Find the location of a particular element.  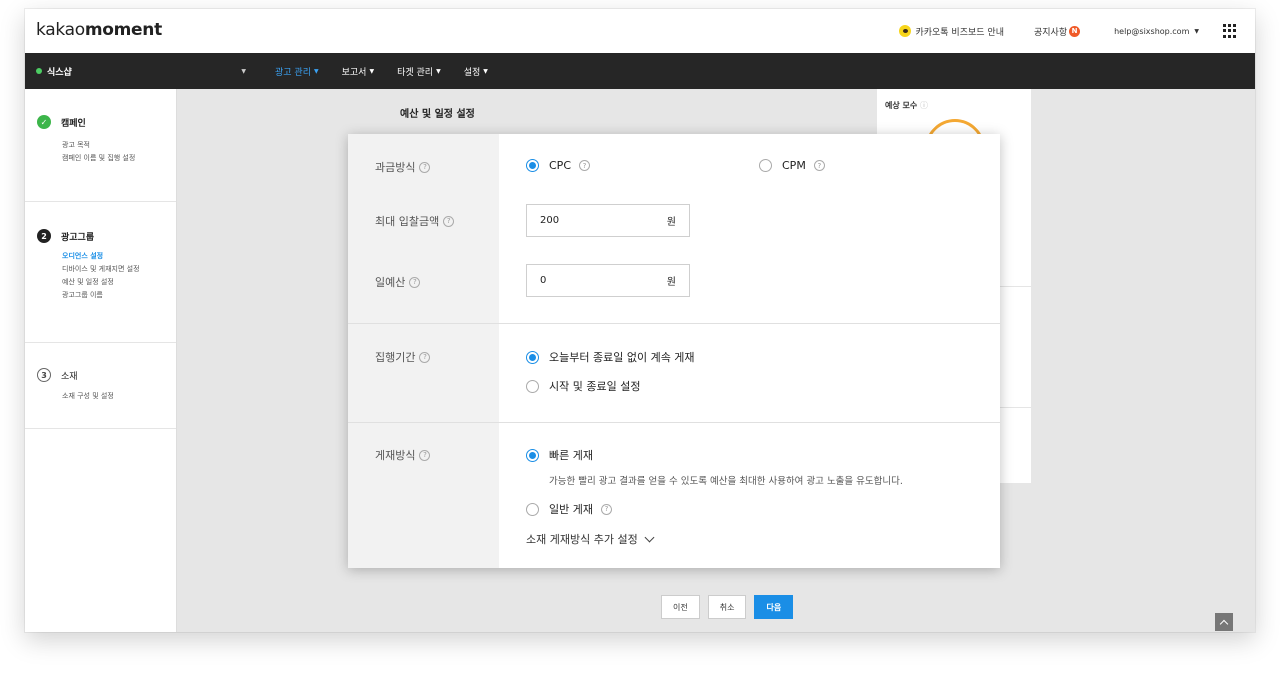

input-value: 0 is located at coordinates (543, 280).